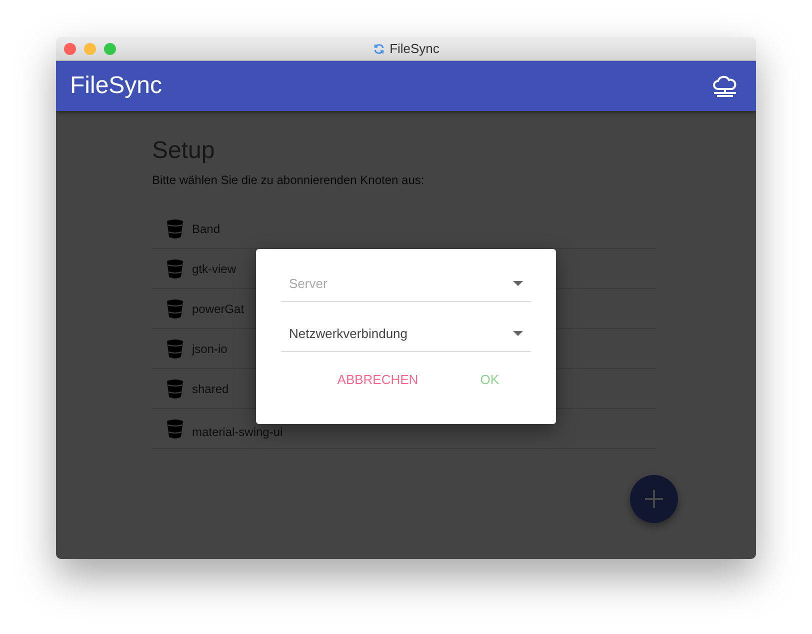  Describe the element at coordinates (289, 180) in the screenshot. I see `instruction-text: Bitte wählen Sie die zu abonnierenden Knoten aus:` at that location.